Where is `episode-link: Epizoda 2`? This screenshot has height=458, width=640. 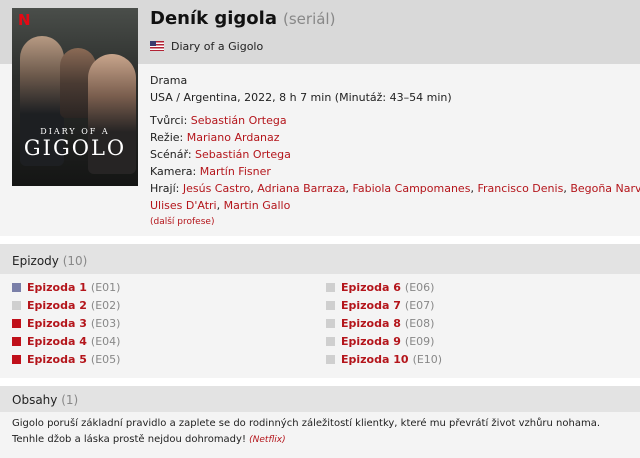 episode-link: Epizoda 2 is located at coordinates (57, 305).